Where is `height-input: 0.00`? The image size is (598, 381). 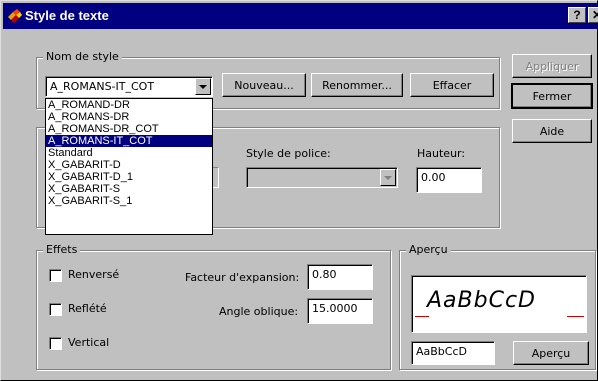
height-input: 0.00 is located at coordinates (449, 180).